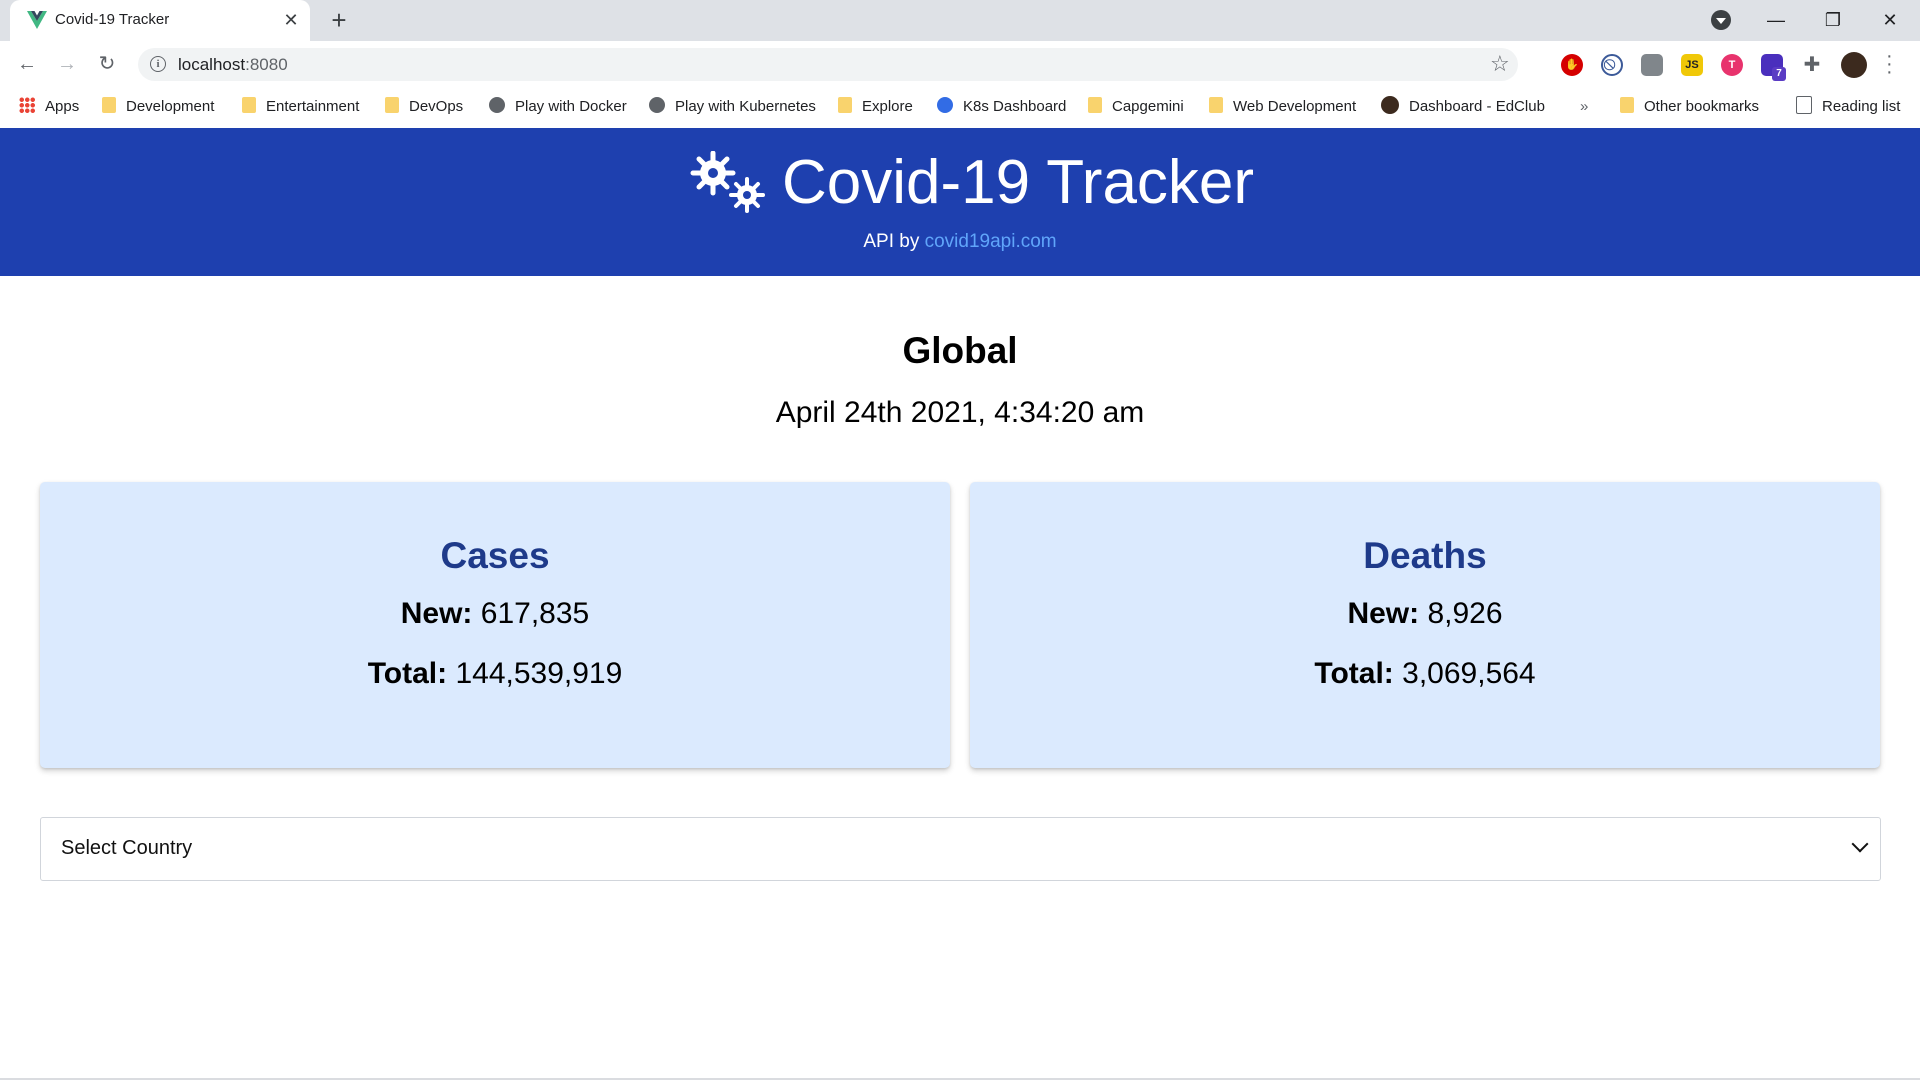 This screenshot has height=1080, width=1920. I want to click on bookmark-dashboard-edclub: Dashboard - EdClub, so click(1463, 107).